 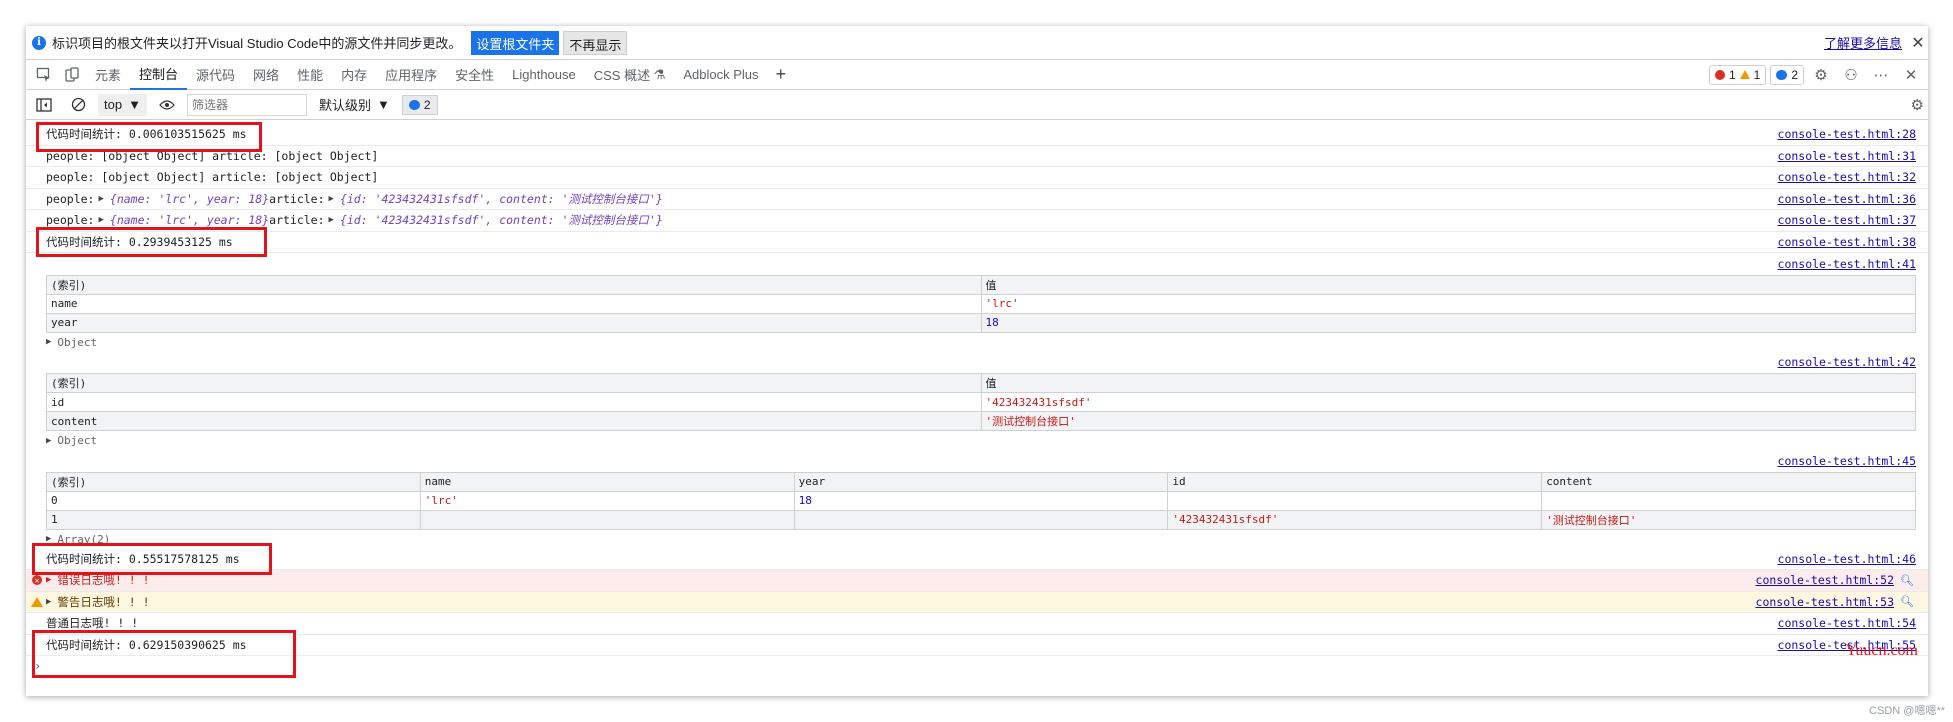 I want to click on console-toolbar: top ▼ 默认级别 ▼ 2 ⚙, so click(x=977, y=105).